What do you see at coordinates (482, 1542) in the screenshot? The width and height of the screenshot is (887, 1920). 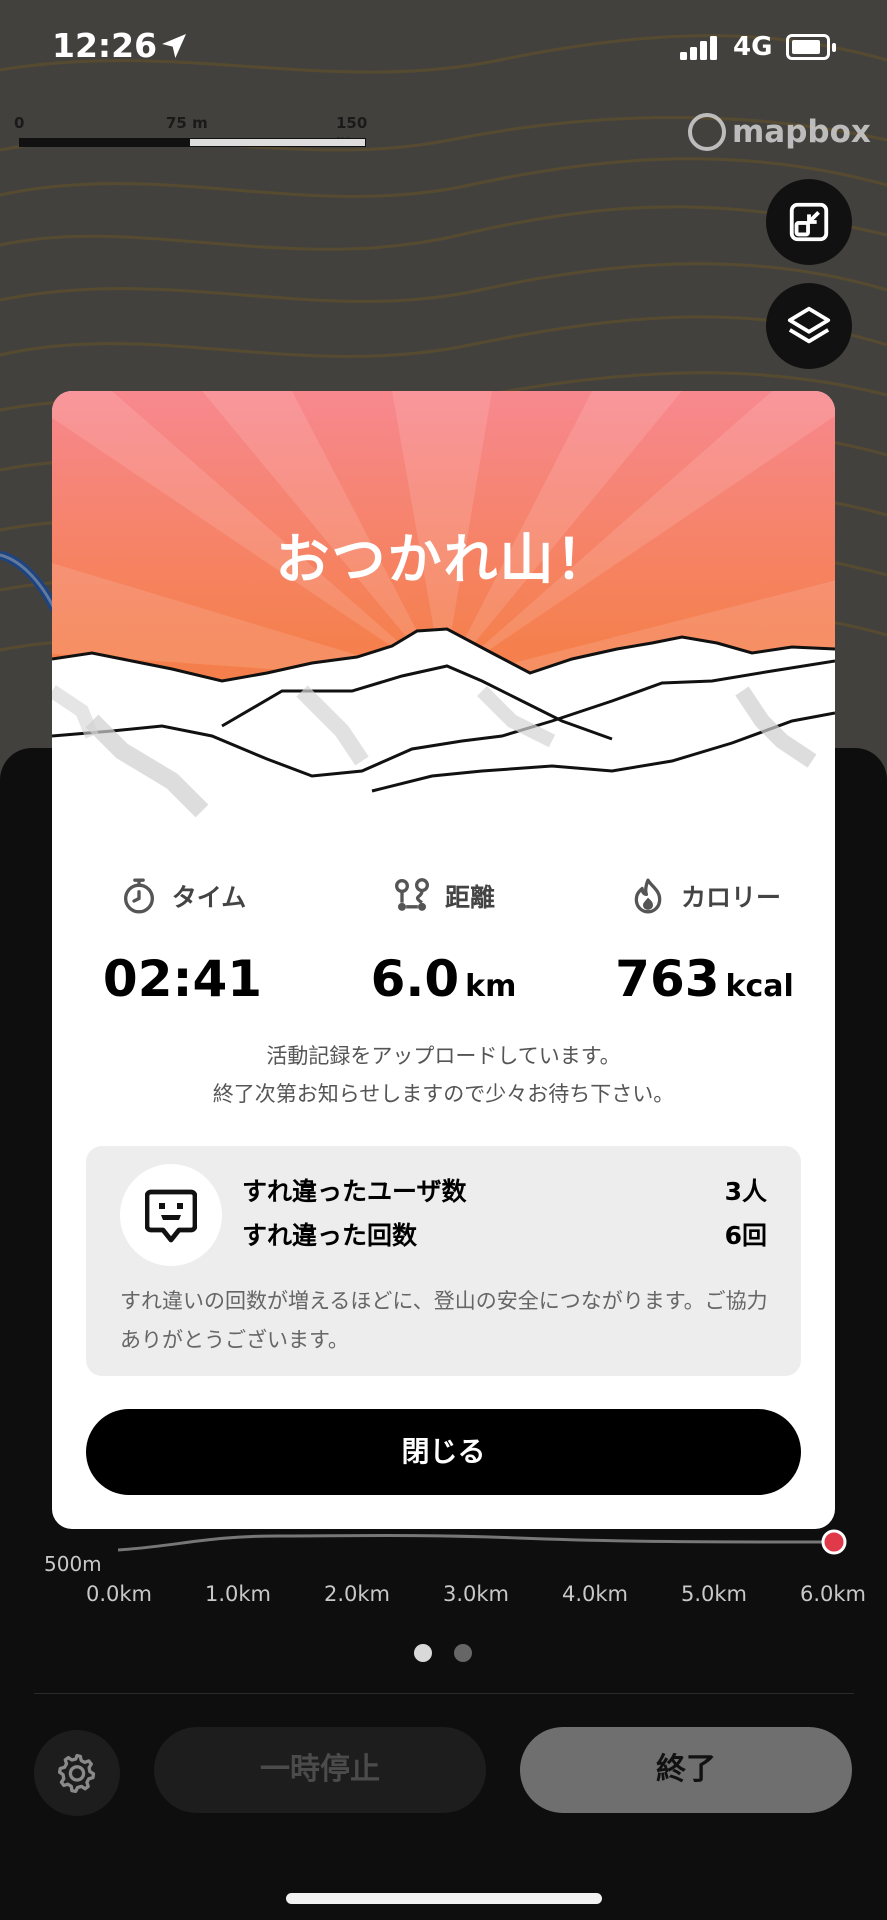 I see `elevation-profile-line` at bounding box center [482, 1542].